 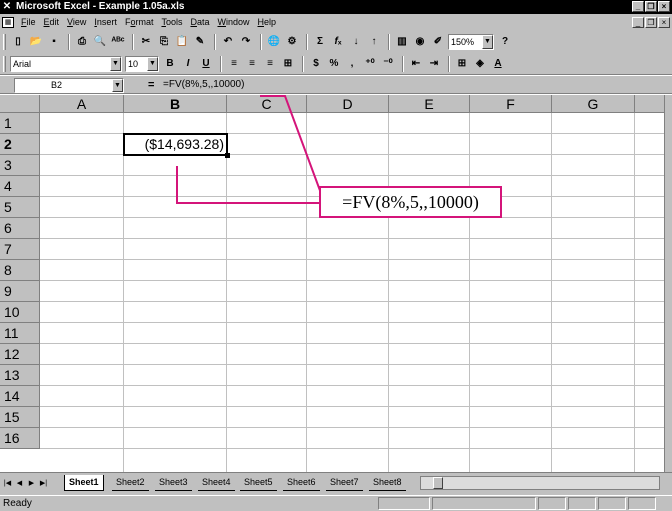 I want to click on sheet-tab-8: Sheet8, so click(x=387, y=483).